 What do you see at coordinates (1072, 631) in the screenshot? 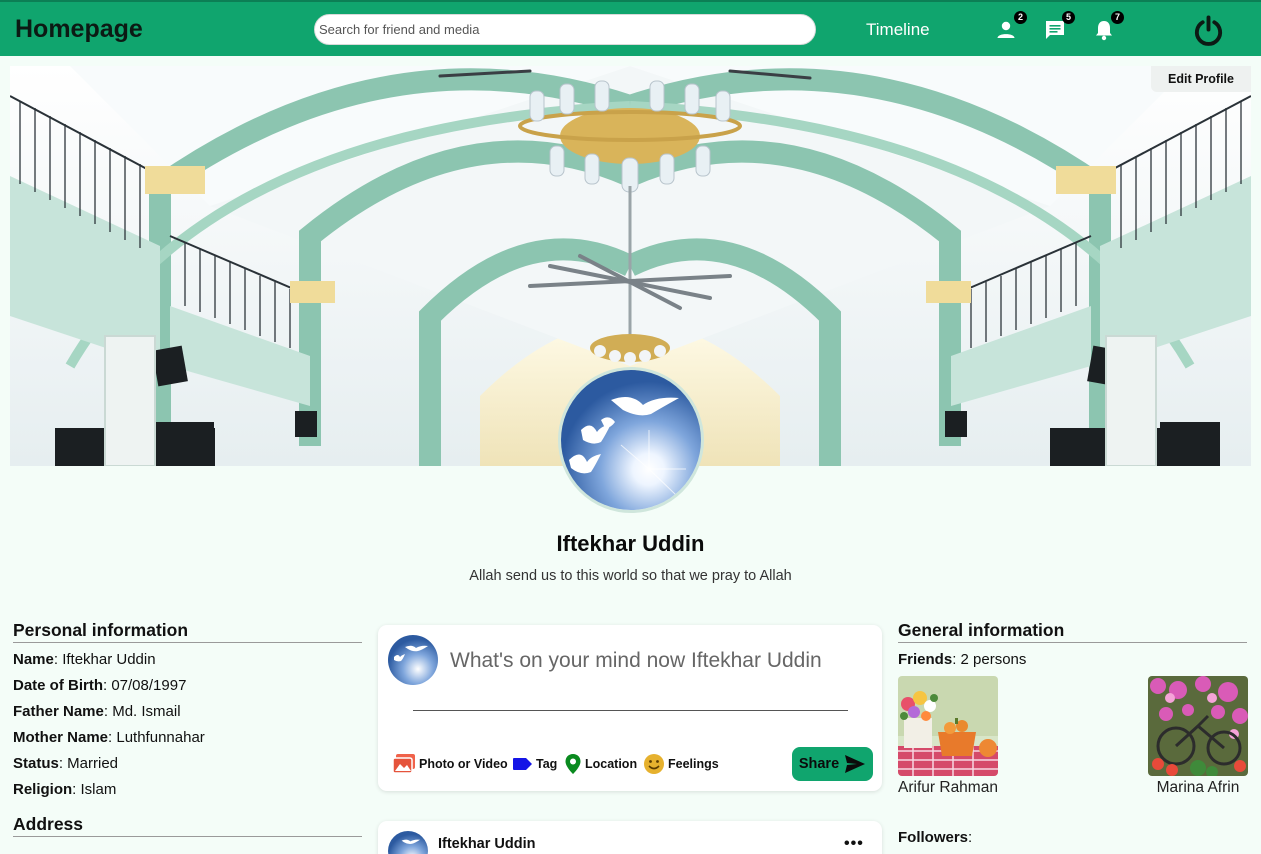
I see `general-info-title: General information` at bounding box center [1072, 631].